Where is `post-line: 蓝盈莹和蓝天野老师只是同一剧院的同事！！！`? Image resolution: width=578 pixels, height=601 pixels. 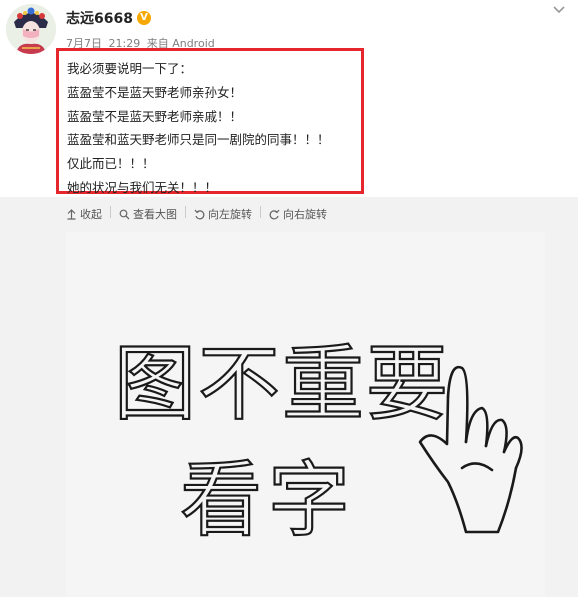
post-line: 蓝盈莹和蓝天野老师只是同一剧院的同事！！！ is located at coordinates (198, 140).